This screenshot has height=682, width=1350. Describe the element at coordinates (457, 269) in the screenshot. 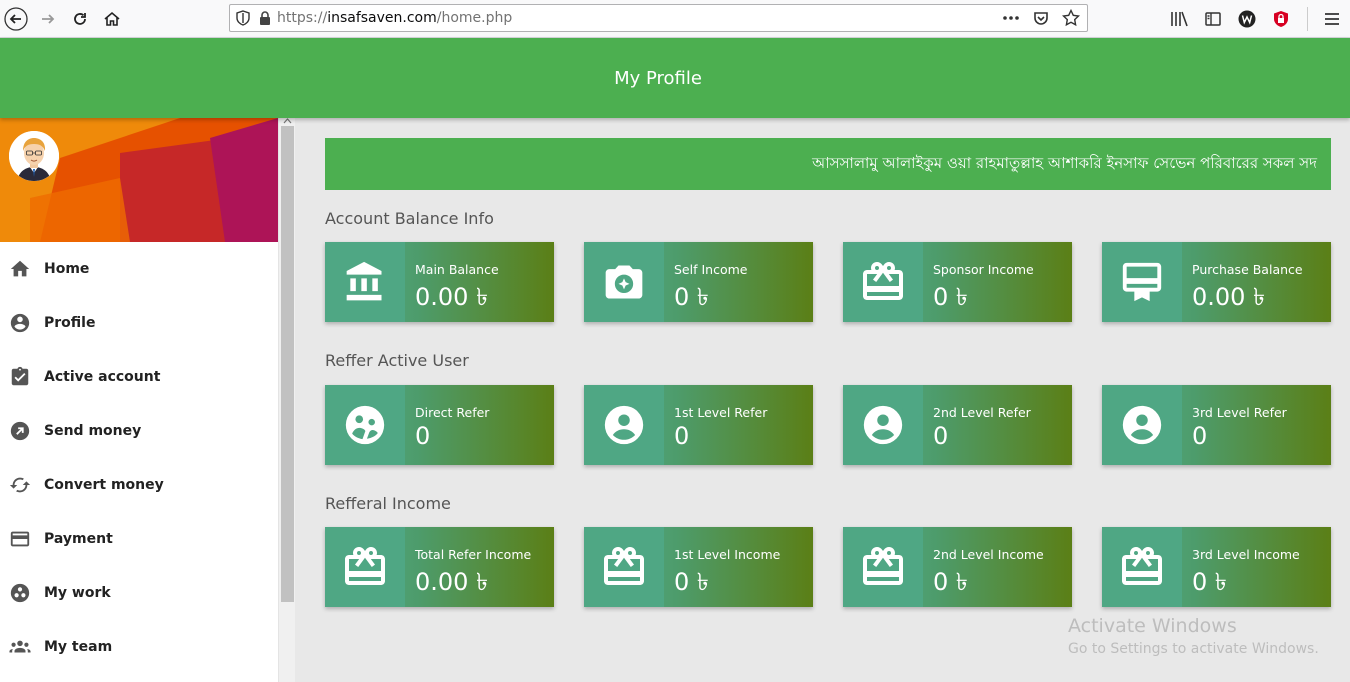

I see `card-label: Main Balance` at that location.